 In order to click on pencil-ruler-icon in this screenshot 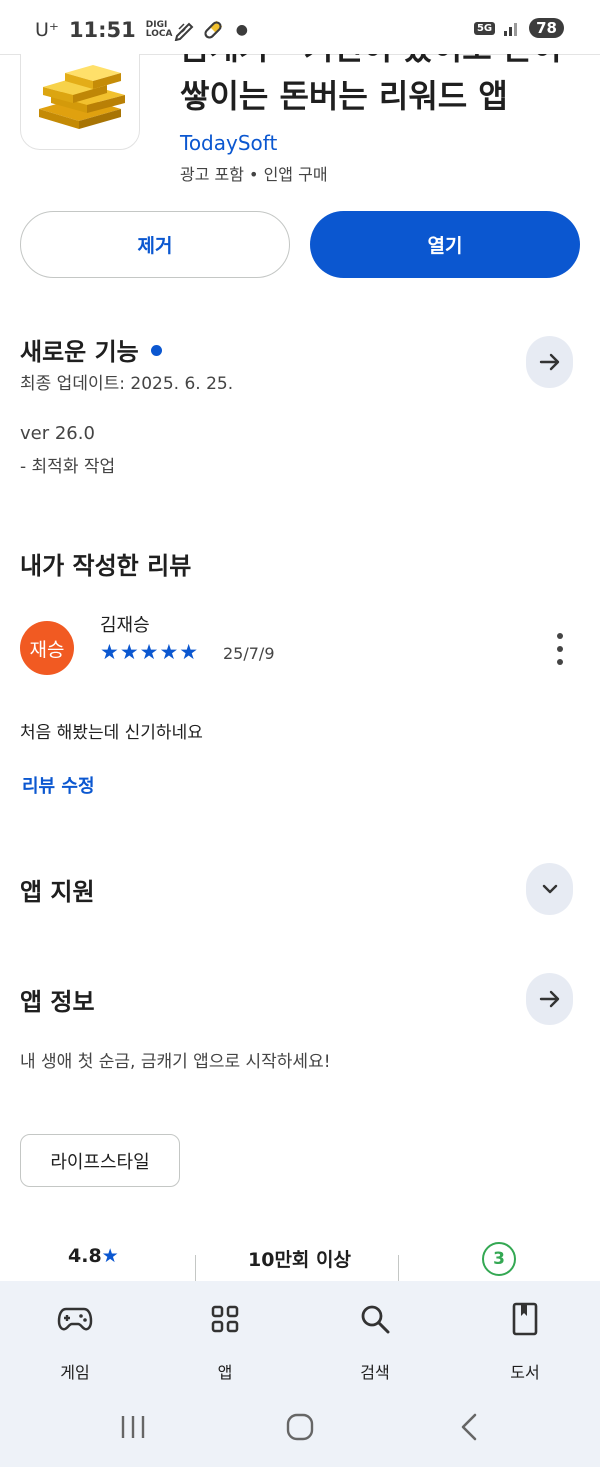, I will do `click(184, 31)`.